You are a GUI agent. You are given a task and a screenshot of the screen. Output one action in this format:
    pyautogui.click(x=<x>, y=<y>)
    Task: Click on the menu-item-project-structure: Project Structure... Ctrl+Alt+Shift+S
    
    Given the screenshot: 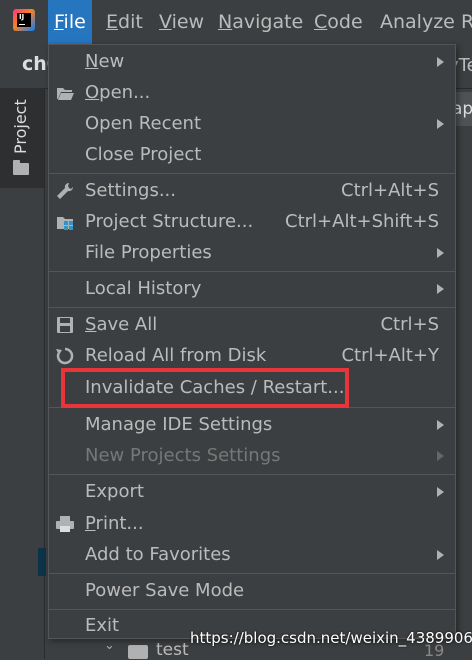 What is the action you would take?
    pyautogui.click(x=252, y=222)
    